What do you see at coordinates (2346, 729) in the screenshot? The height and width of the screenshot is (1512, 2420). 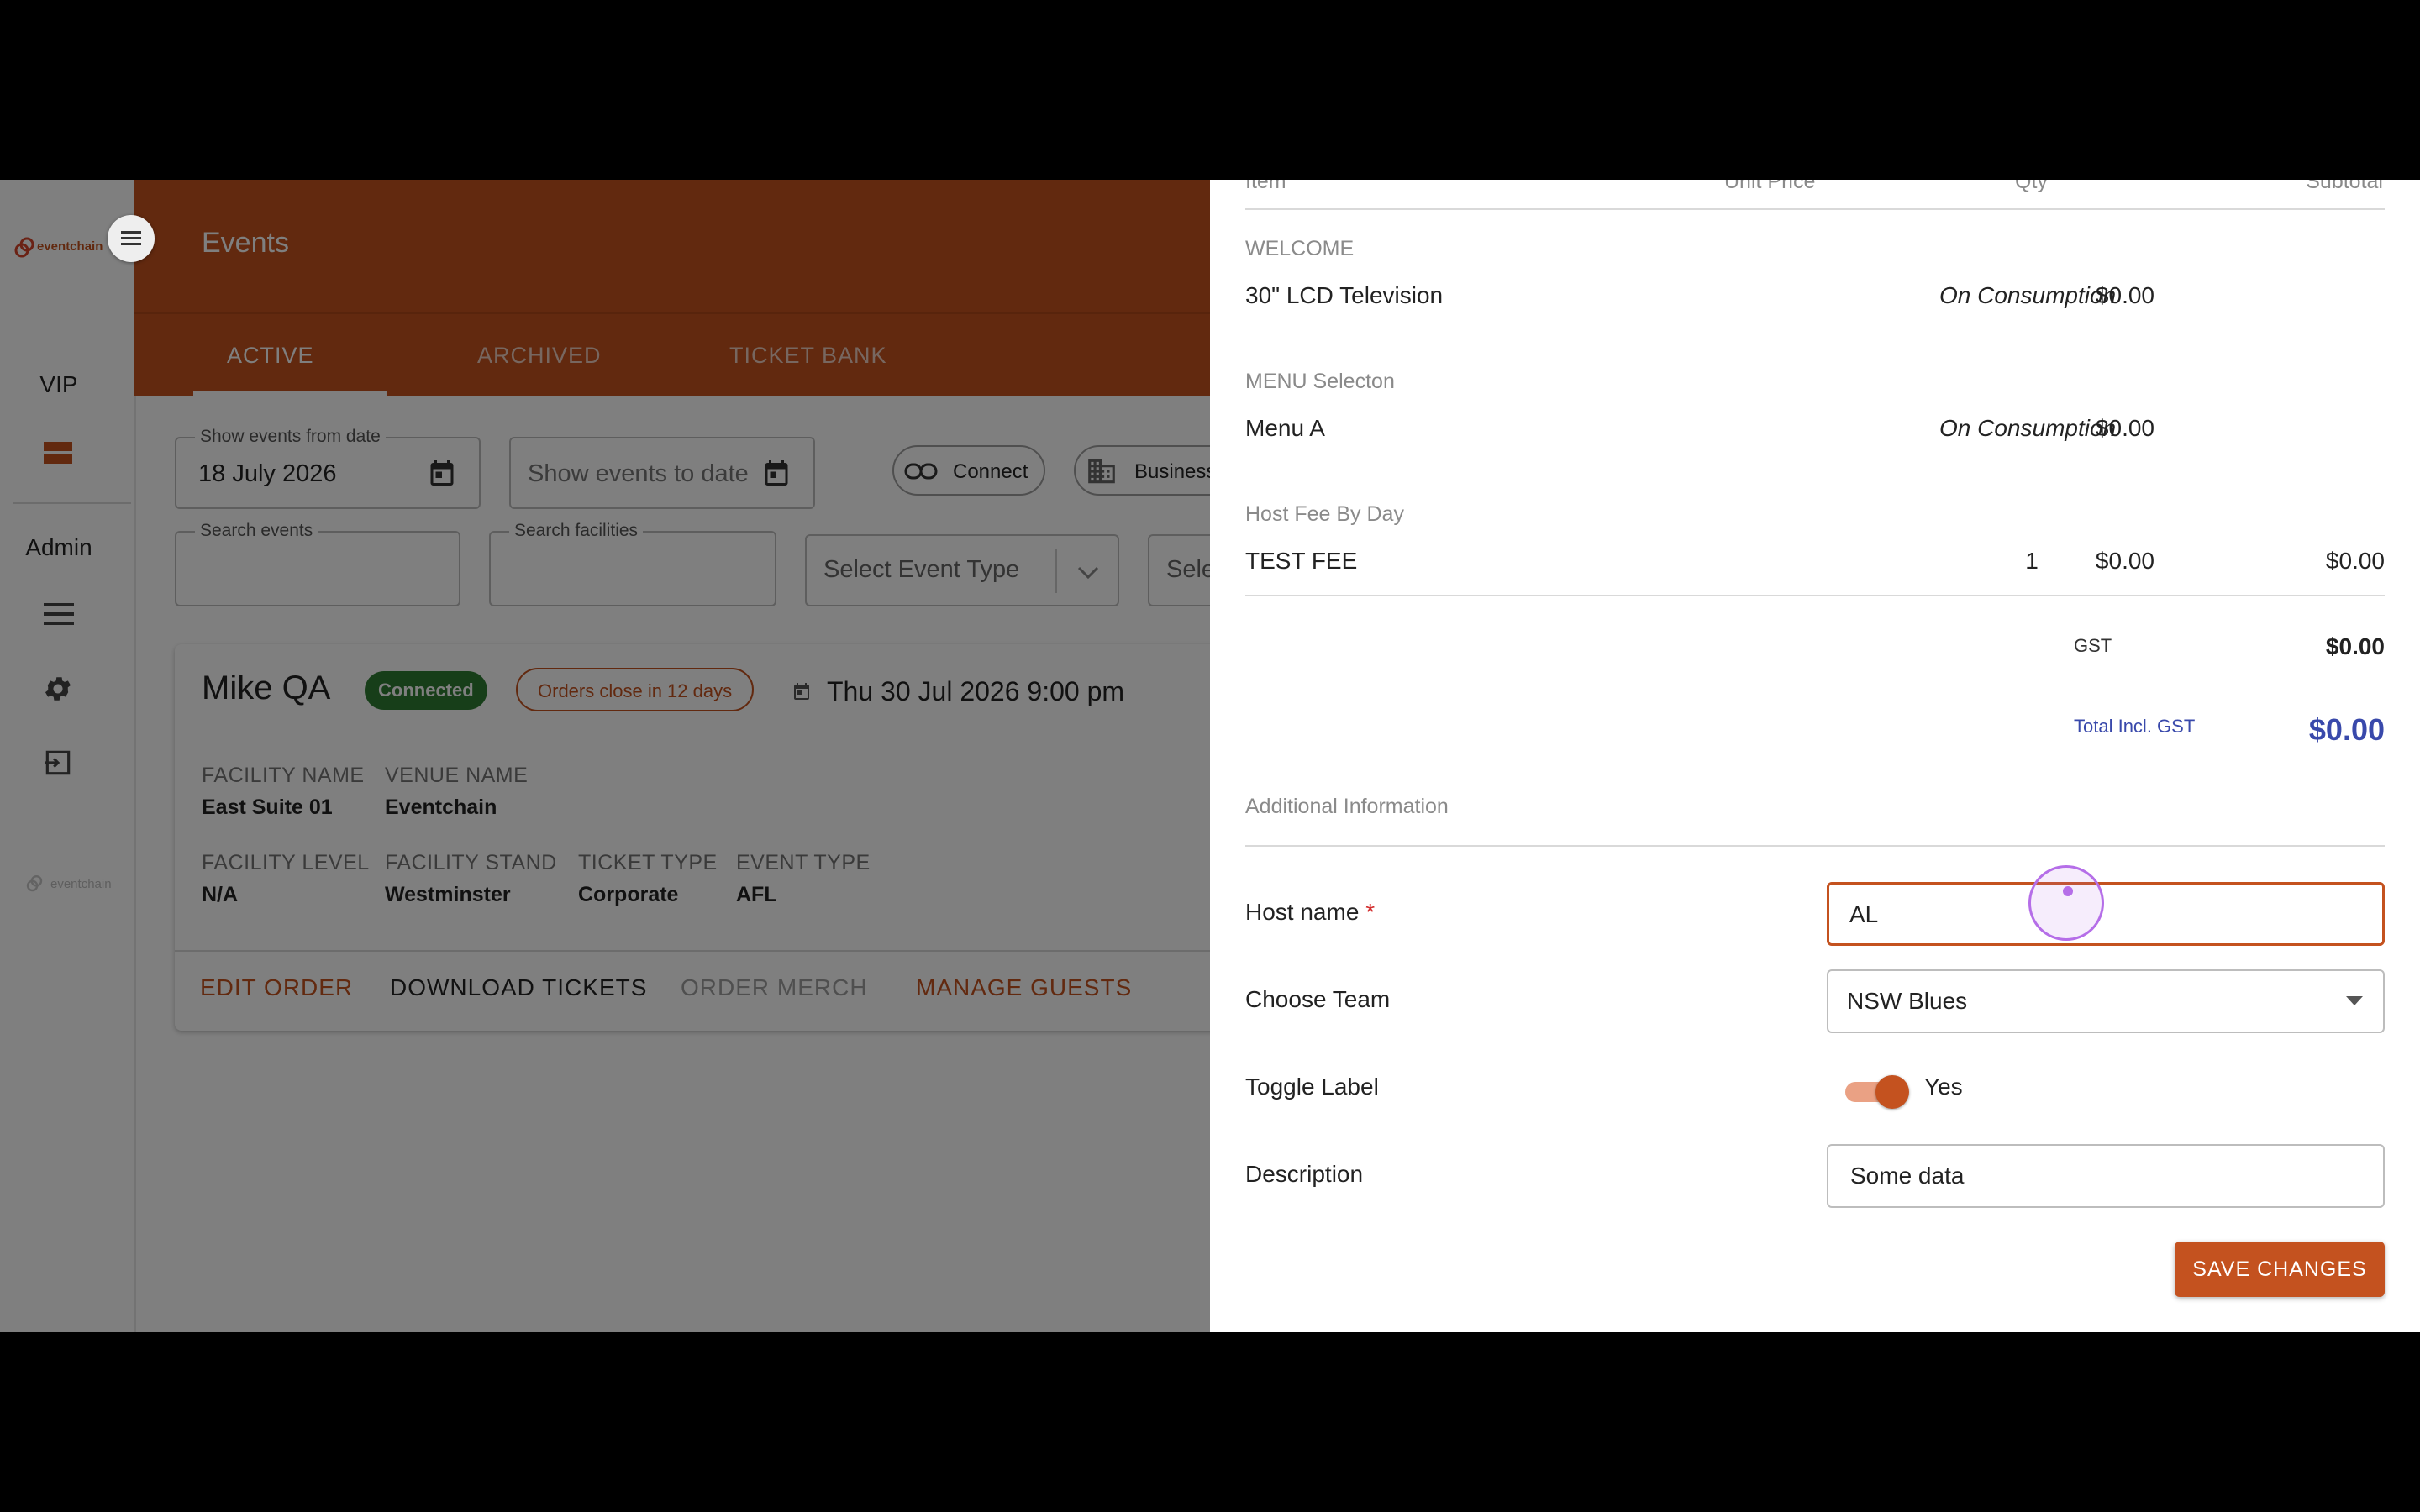 I see `total-value: $0.00` at bounding box center [2346, 729].